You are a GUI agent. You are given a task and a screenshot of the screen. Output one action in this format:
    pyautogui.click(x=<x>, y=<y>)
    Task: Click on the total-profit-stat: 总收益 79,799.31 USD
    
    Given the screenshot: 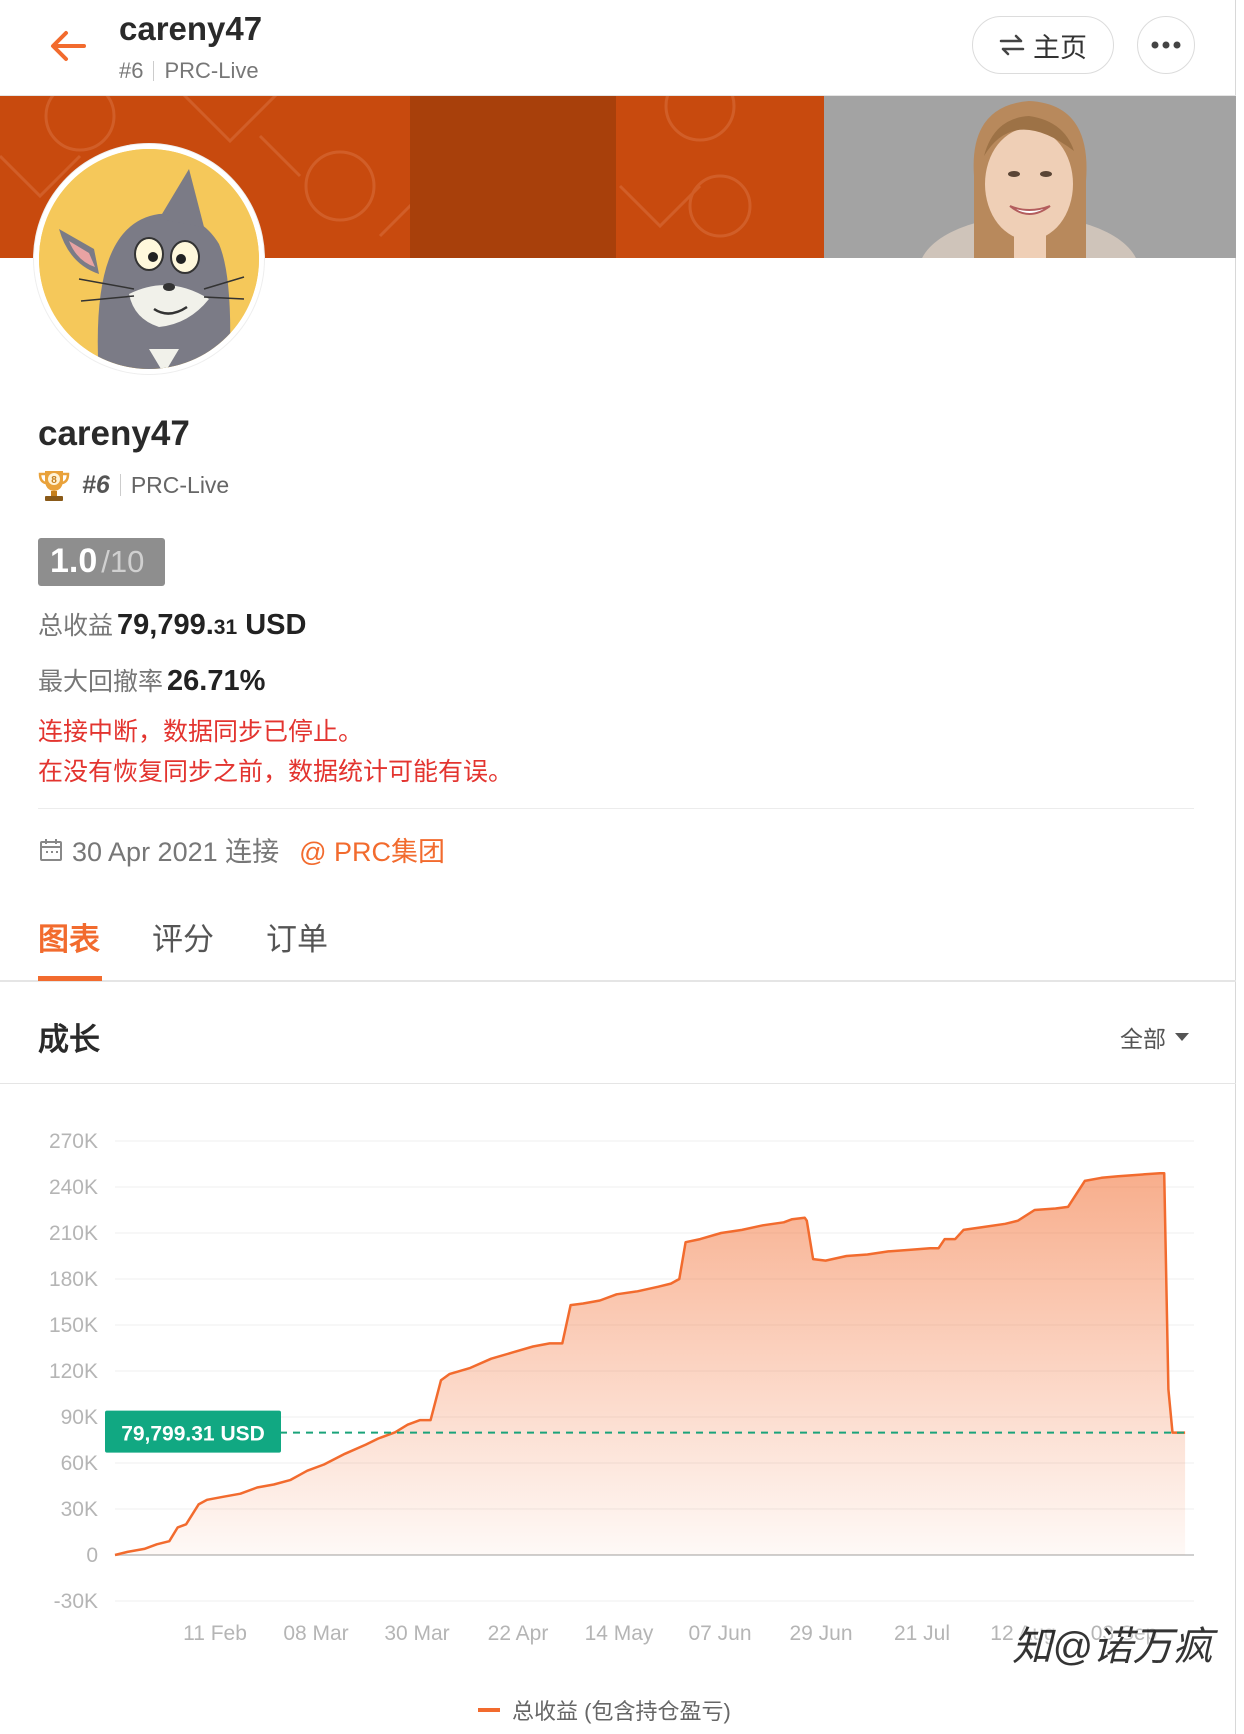 What is the action you would take?
    pyautogui.click(x=172, y=624)
    